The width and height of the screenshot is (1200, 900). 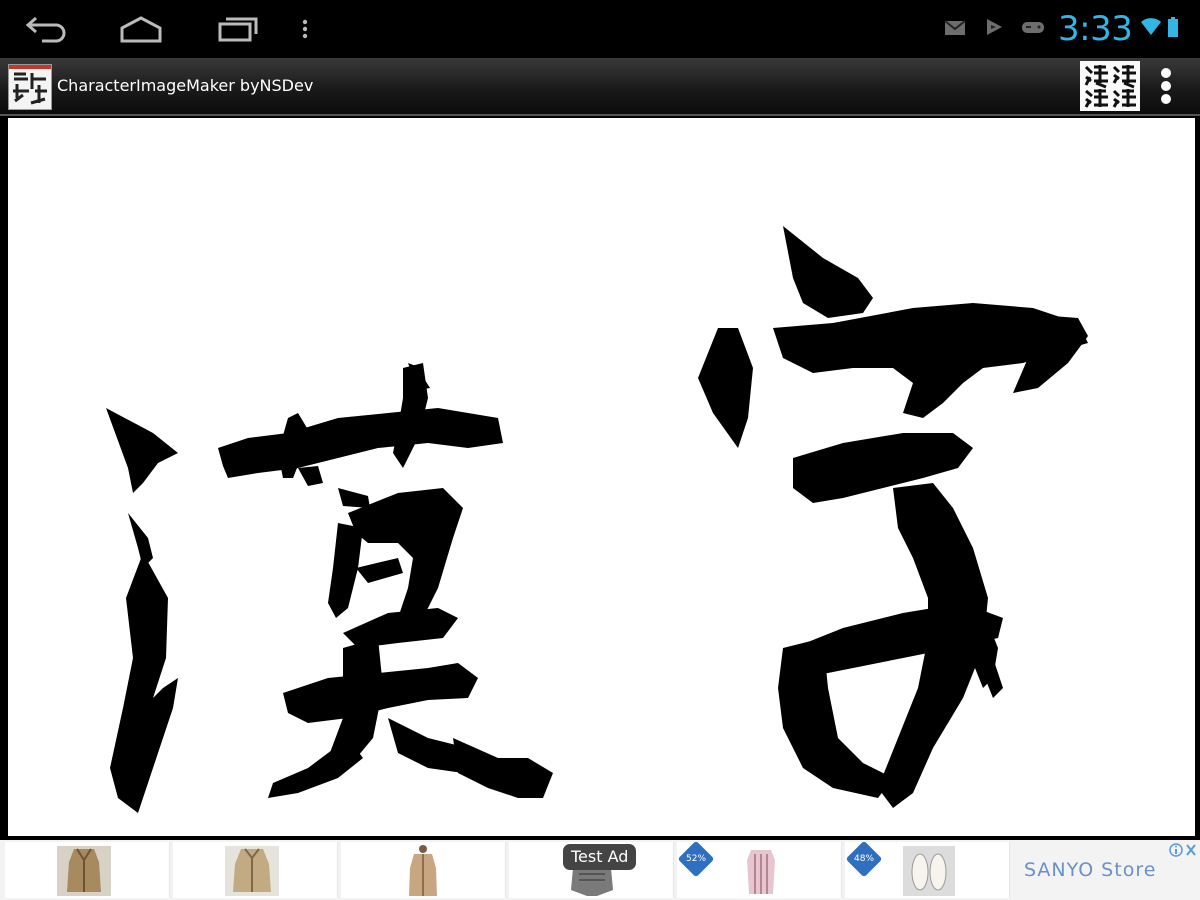 I want to click on recents-icon, so click(x=237, y=29).